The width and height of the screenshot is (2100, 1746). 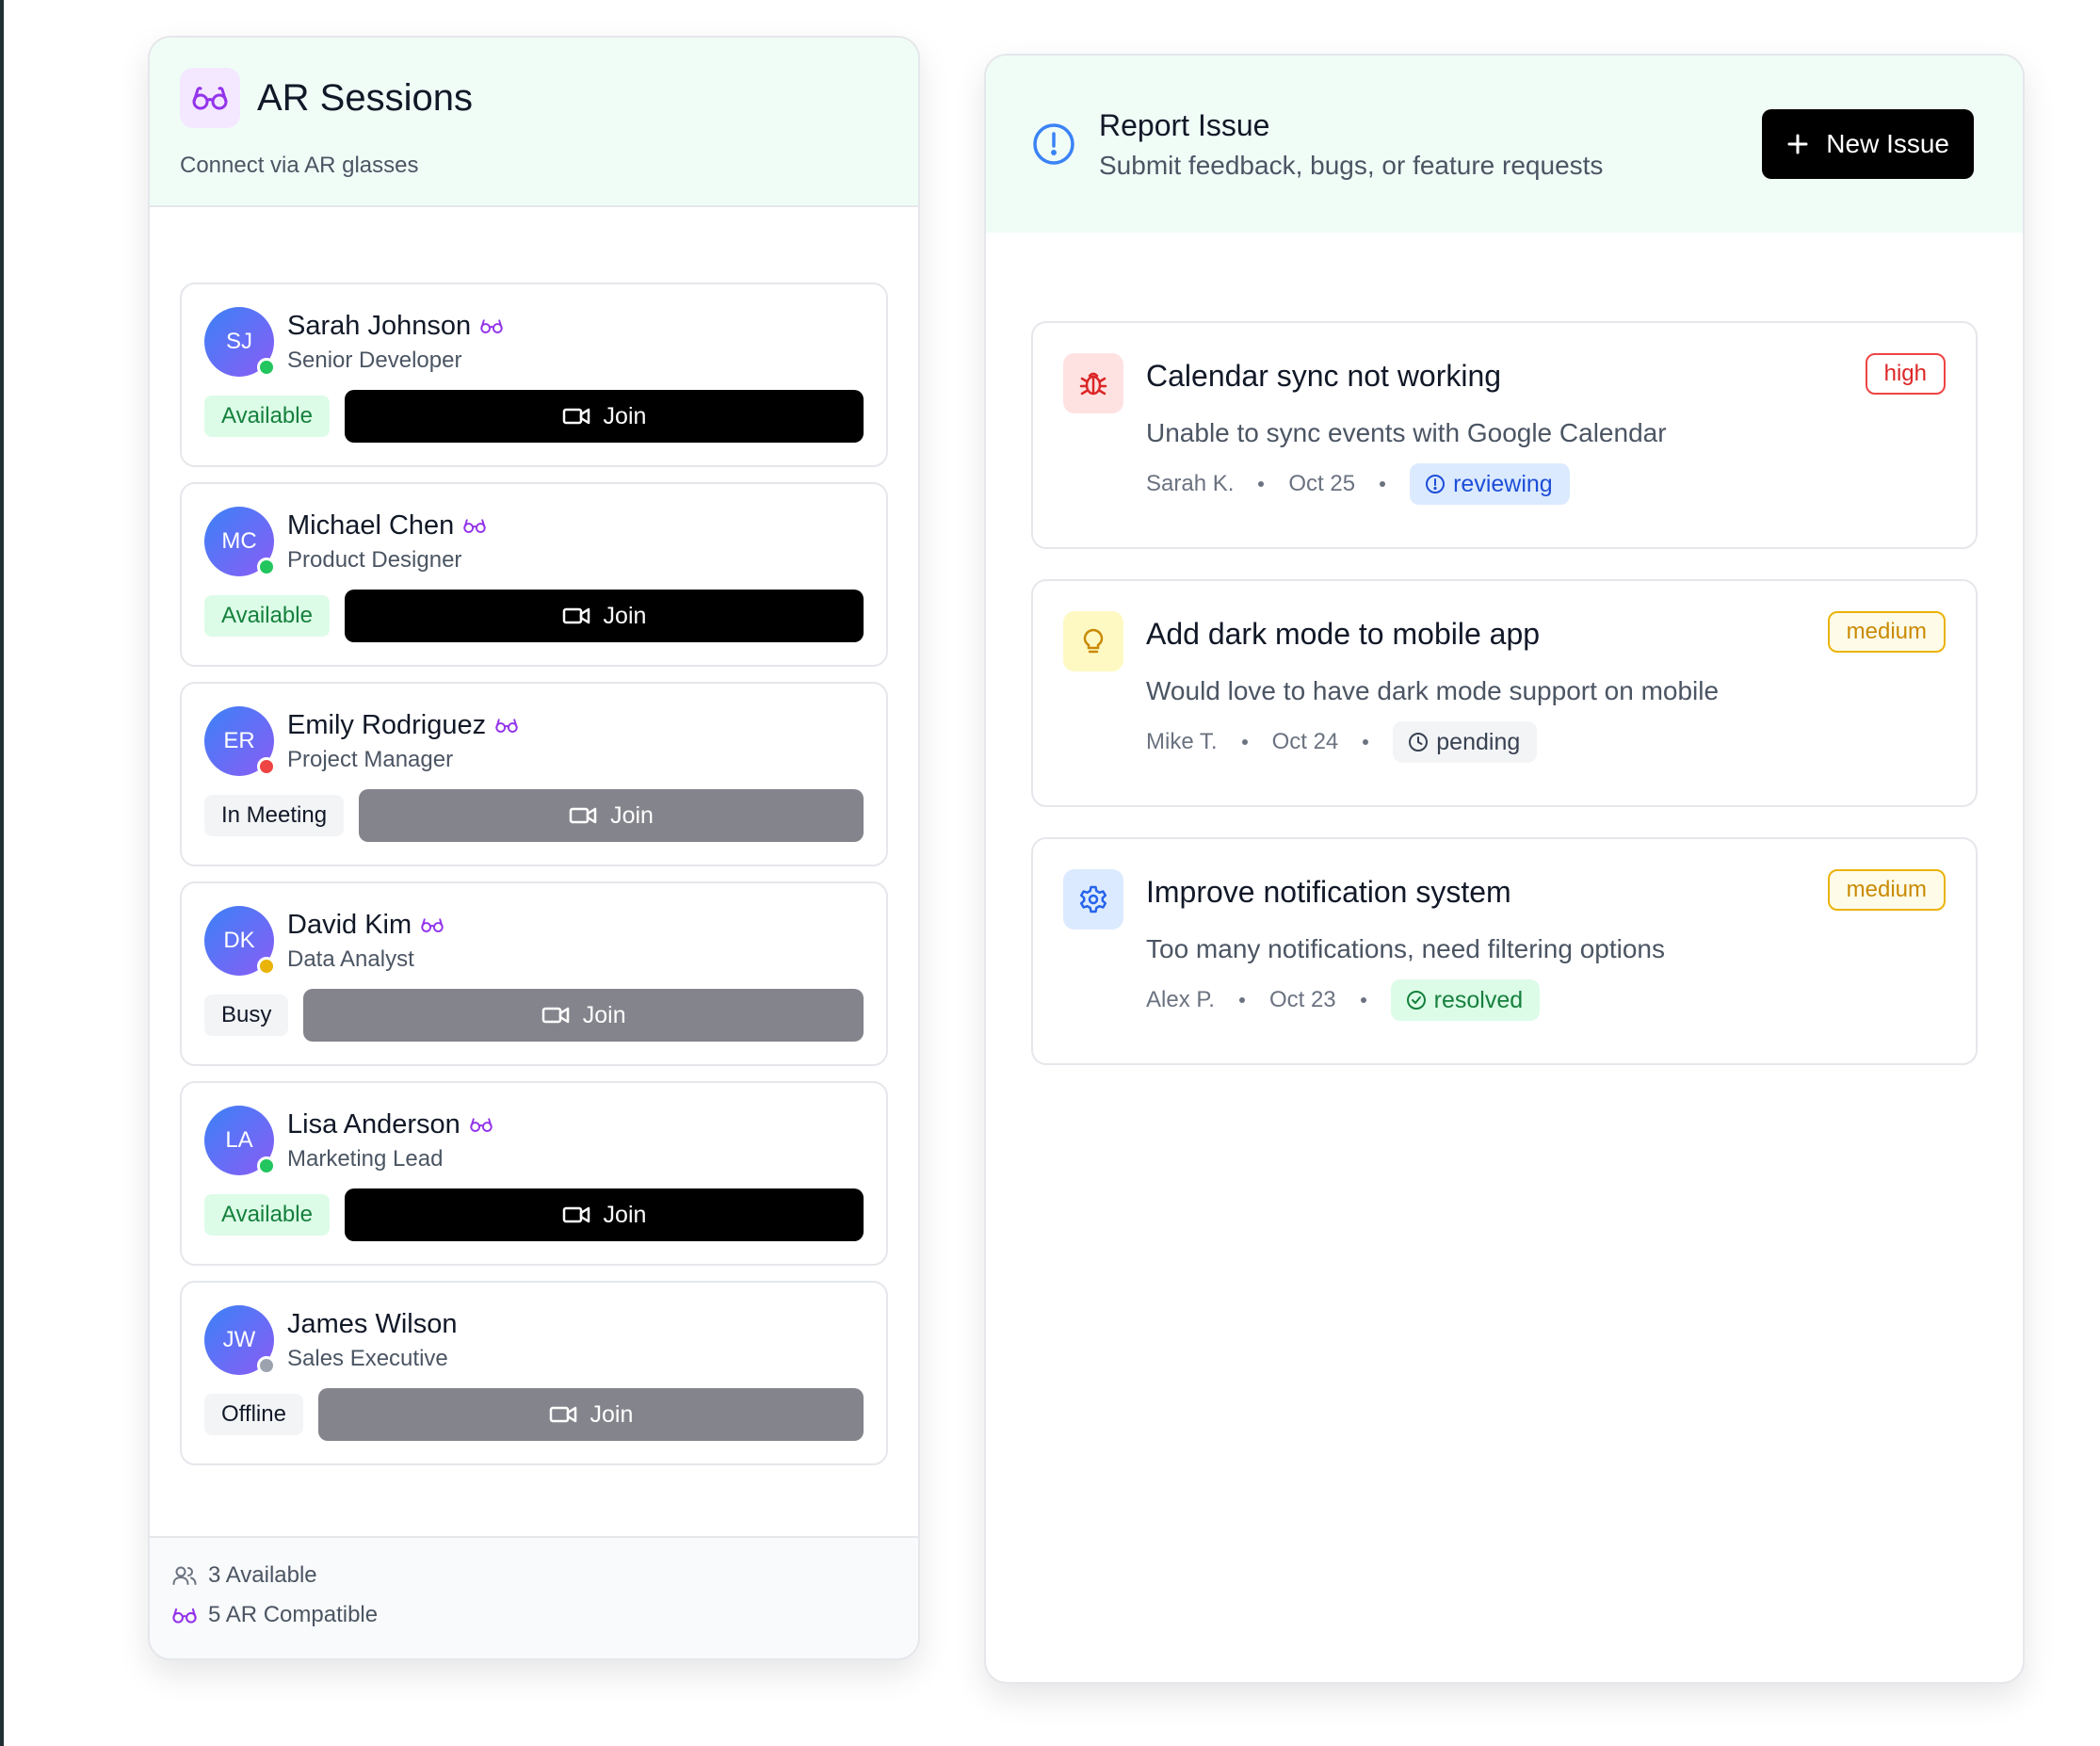 What do you see at coordinates (534, 973) in the screenshot?
I see `person-card: DK David Kim Data Analyst Busy Join` at bounding box center [534, 973].